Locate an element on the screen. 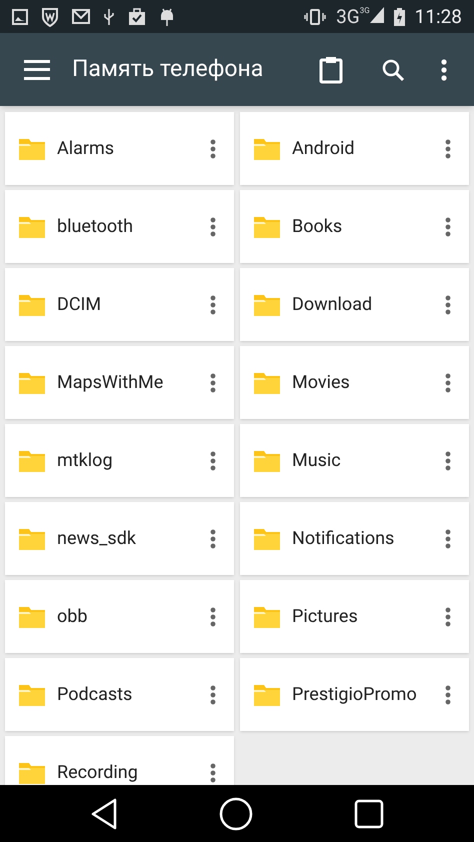  folder-name: Pictures is located at coordinates (325, 617).